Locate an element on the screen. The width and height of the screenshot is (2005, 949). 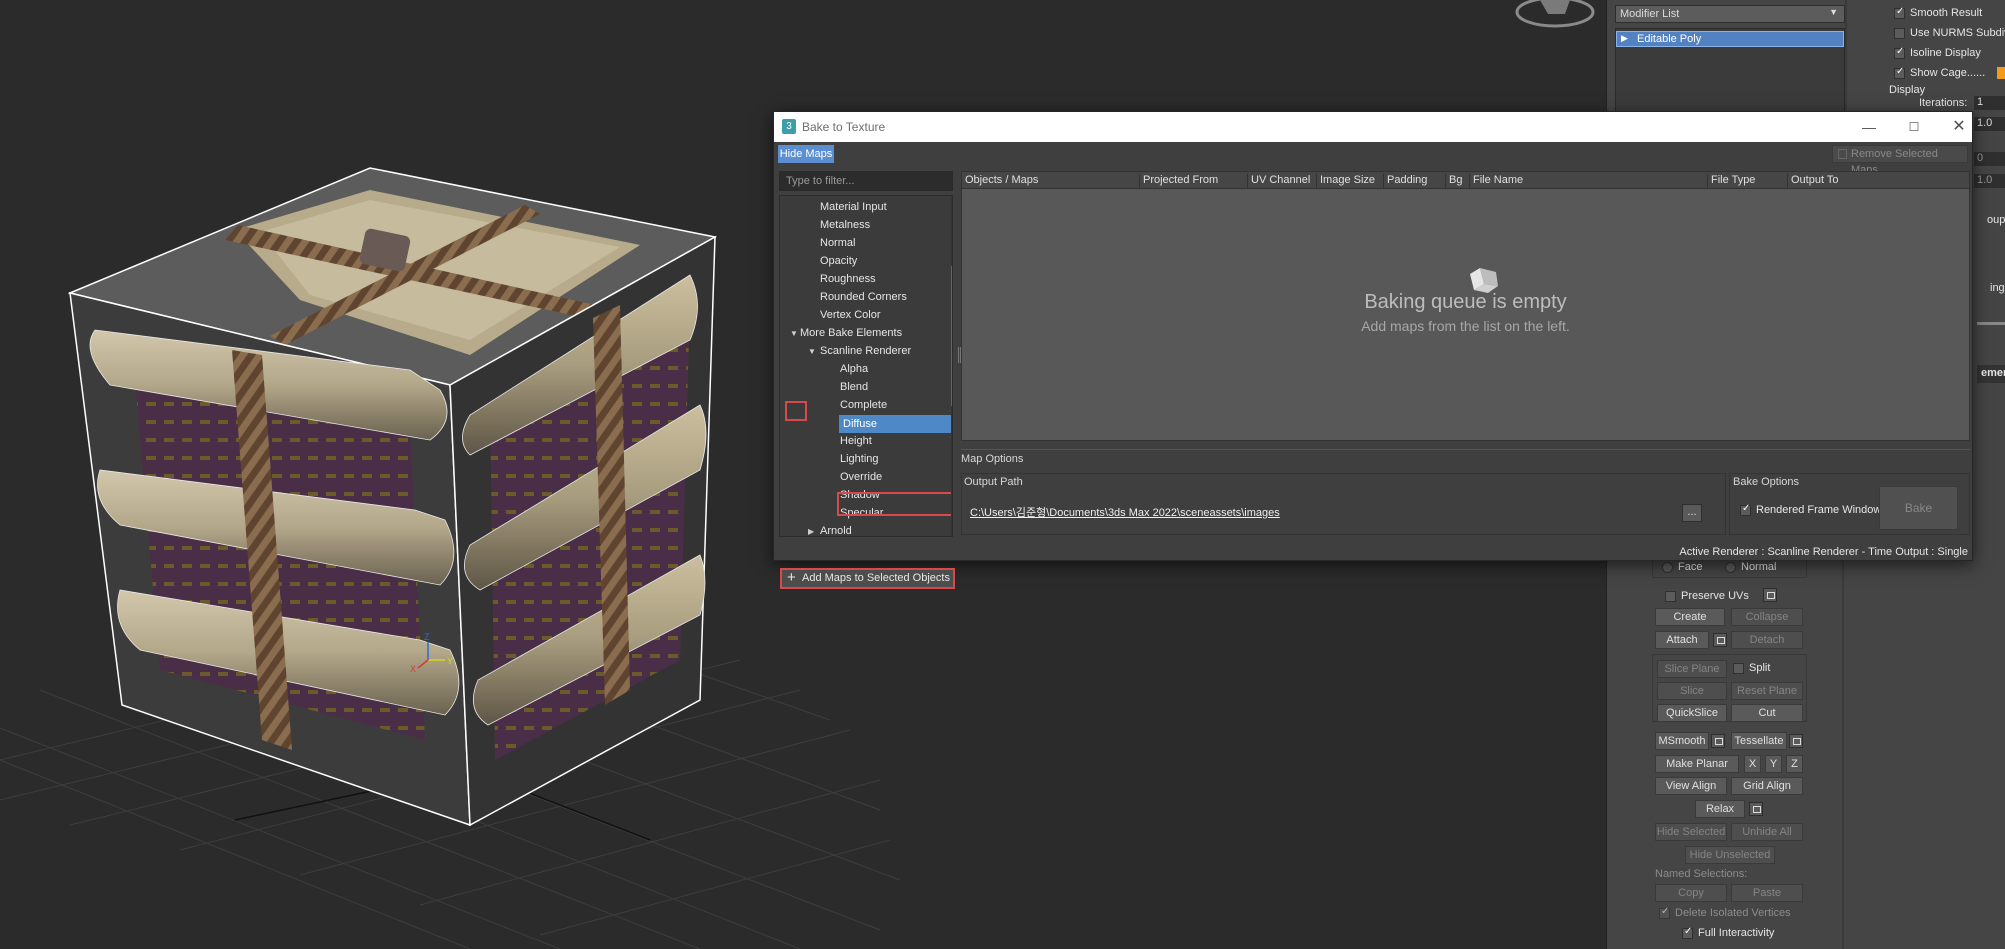
tessellate-button: Tessellate is located at coordinates (1759, 741).